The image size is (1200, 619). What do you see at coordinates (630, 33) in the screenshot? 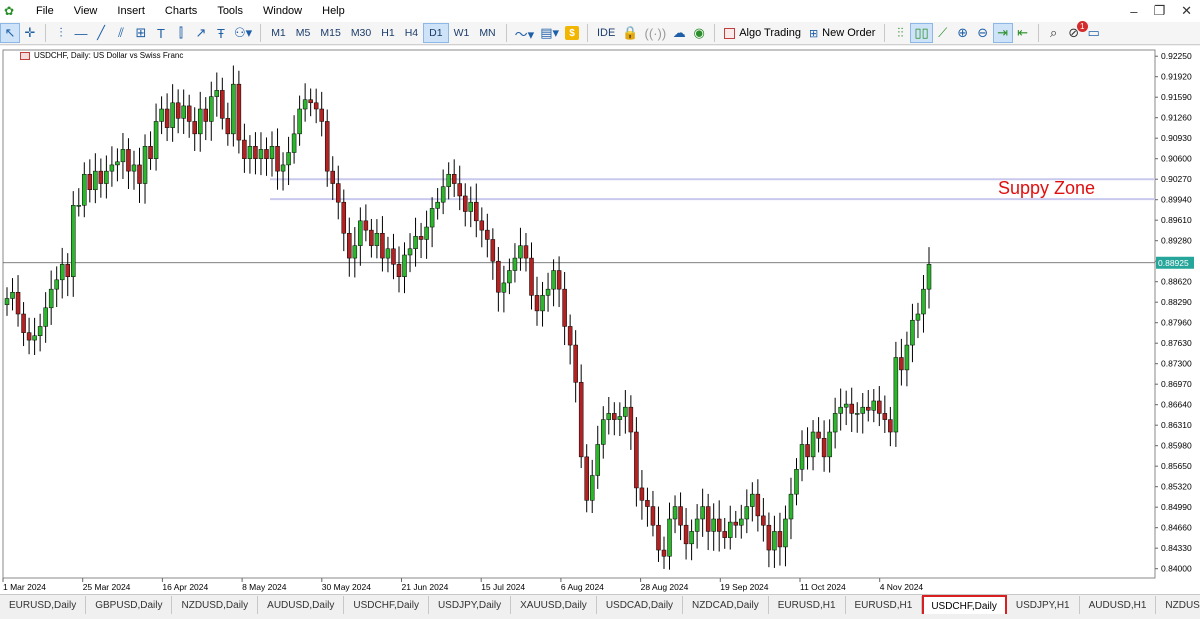
I see `lock-icon: 🔒` at bounding box center [630, 33].